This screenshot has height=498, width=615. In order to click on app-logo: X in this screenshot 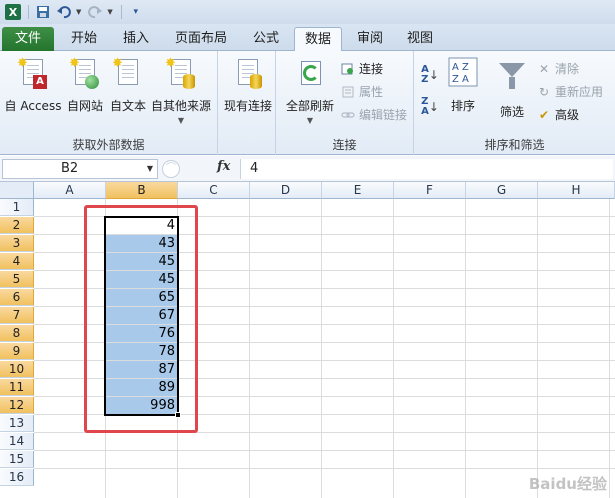, I will do `click(13, 12)`.